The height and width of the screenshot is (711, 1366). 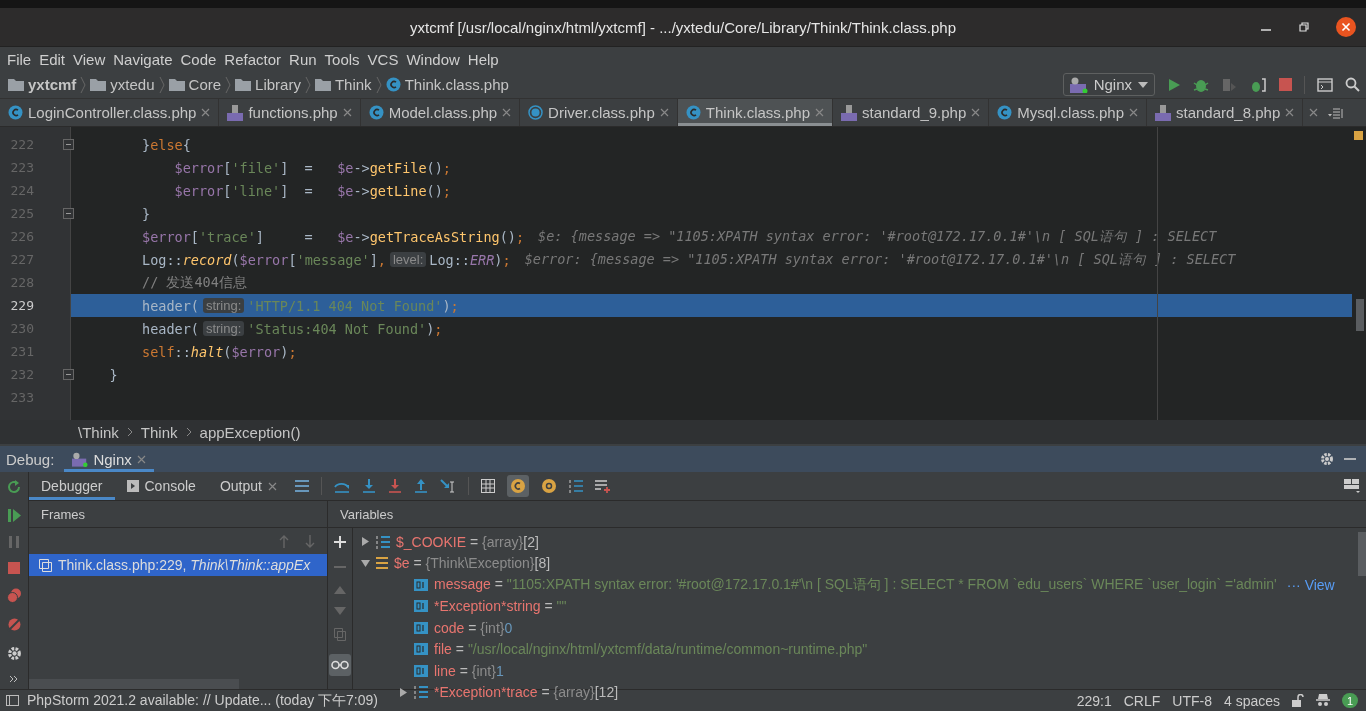 What do you see at coordinates (420, 486) in the screenshot?
I see `step-out-icon` at bounding box center [420, 486].